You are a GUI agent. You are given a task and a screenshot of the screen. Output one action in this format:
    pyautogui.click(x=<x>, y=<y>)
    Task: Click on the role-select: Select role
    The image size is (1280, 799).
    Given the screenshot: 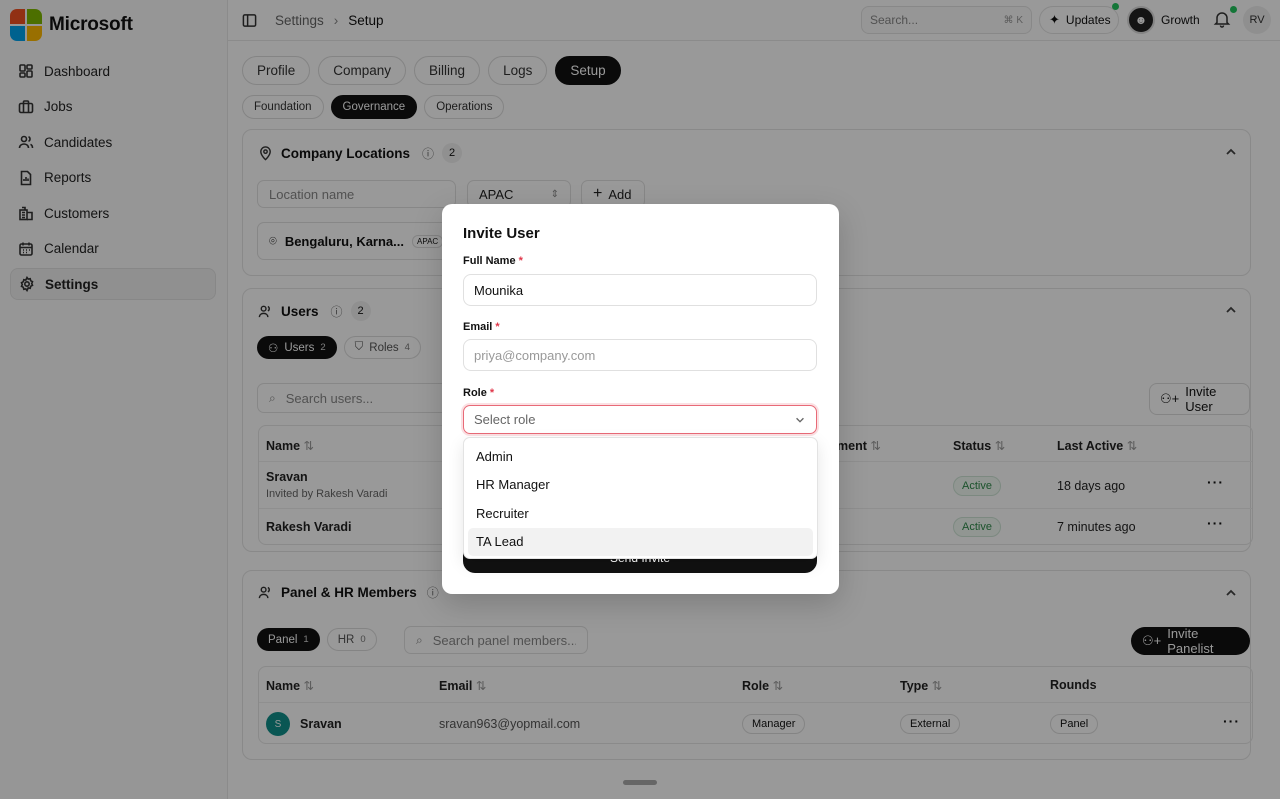 What is the action you would take?
    pyautogui.click(x=640, y=419)
    